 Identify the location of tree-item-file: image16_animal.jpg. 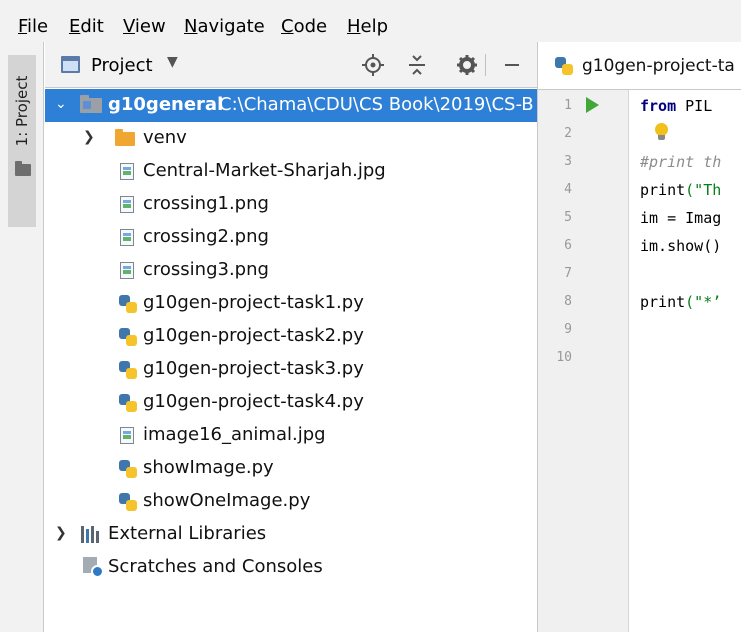
(291, 435).